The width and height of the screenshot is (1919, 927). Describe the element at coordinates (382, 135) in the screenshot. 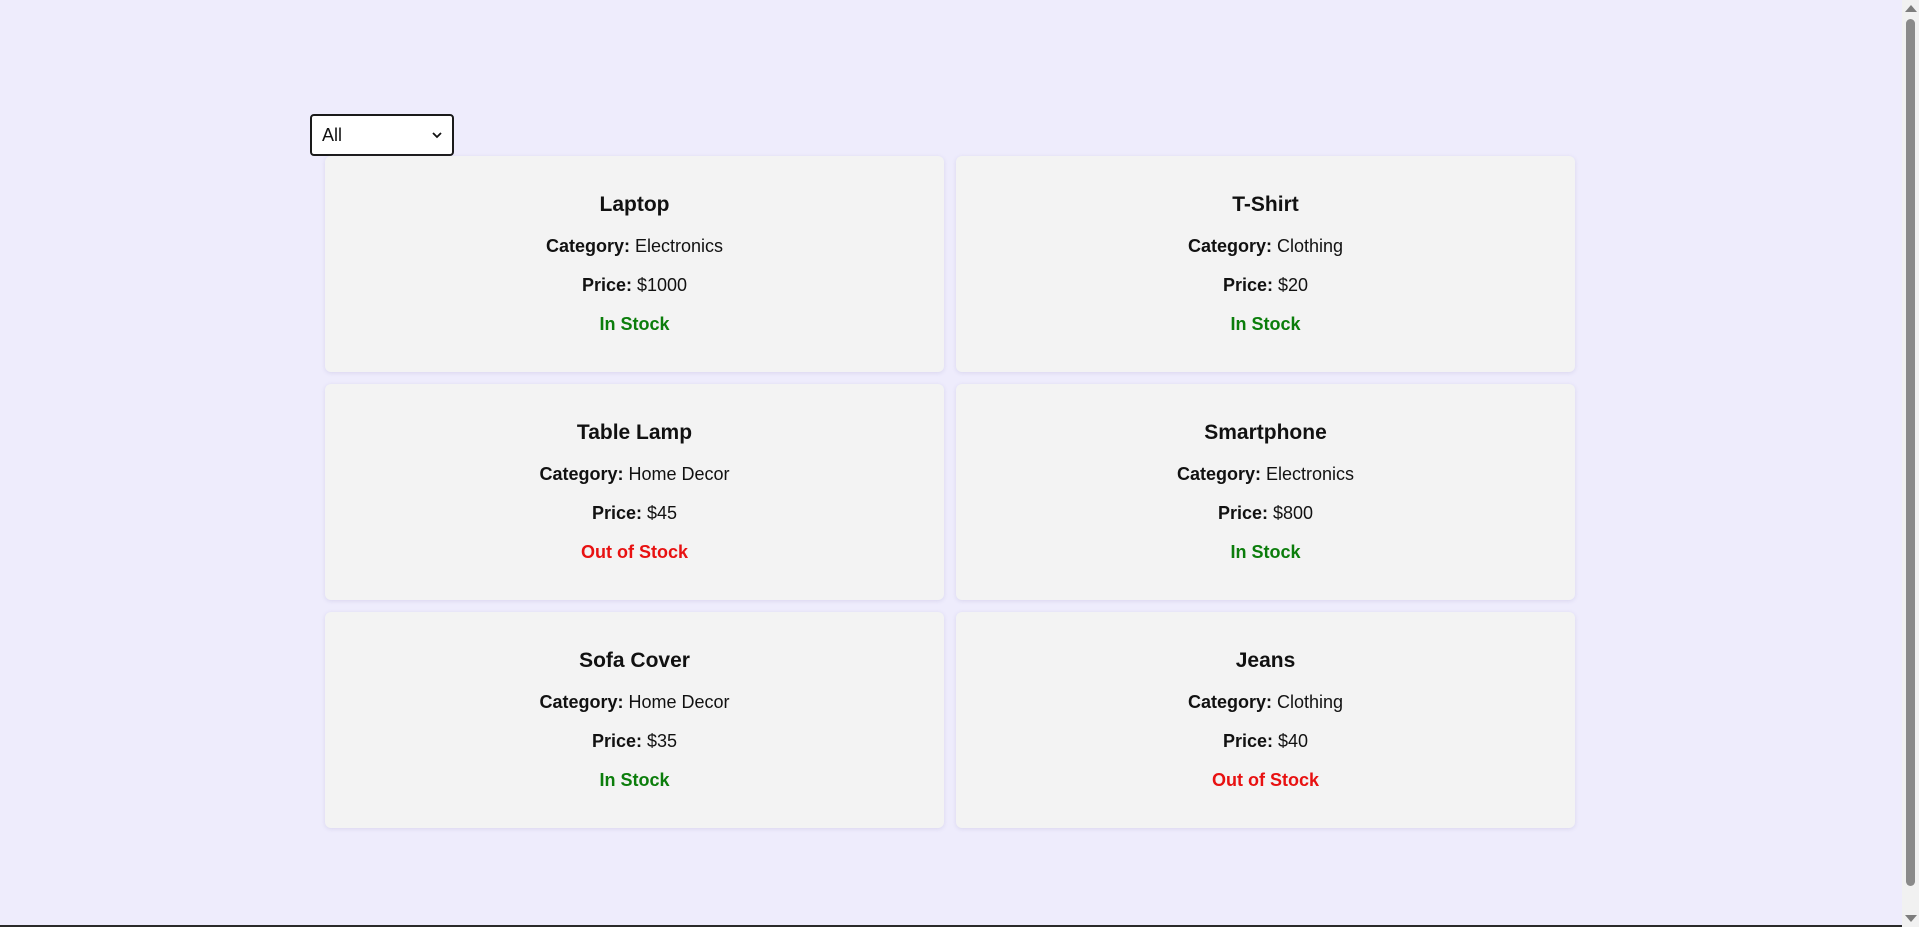

I see `category-filter-select: All` at that location.